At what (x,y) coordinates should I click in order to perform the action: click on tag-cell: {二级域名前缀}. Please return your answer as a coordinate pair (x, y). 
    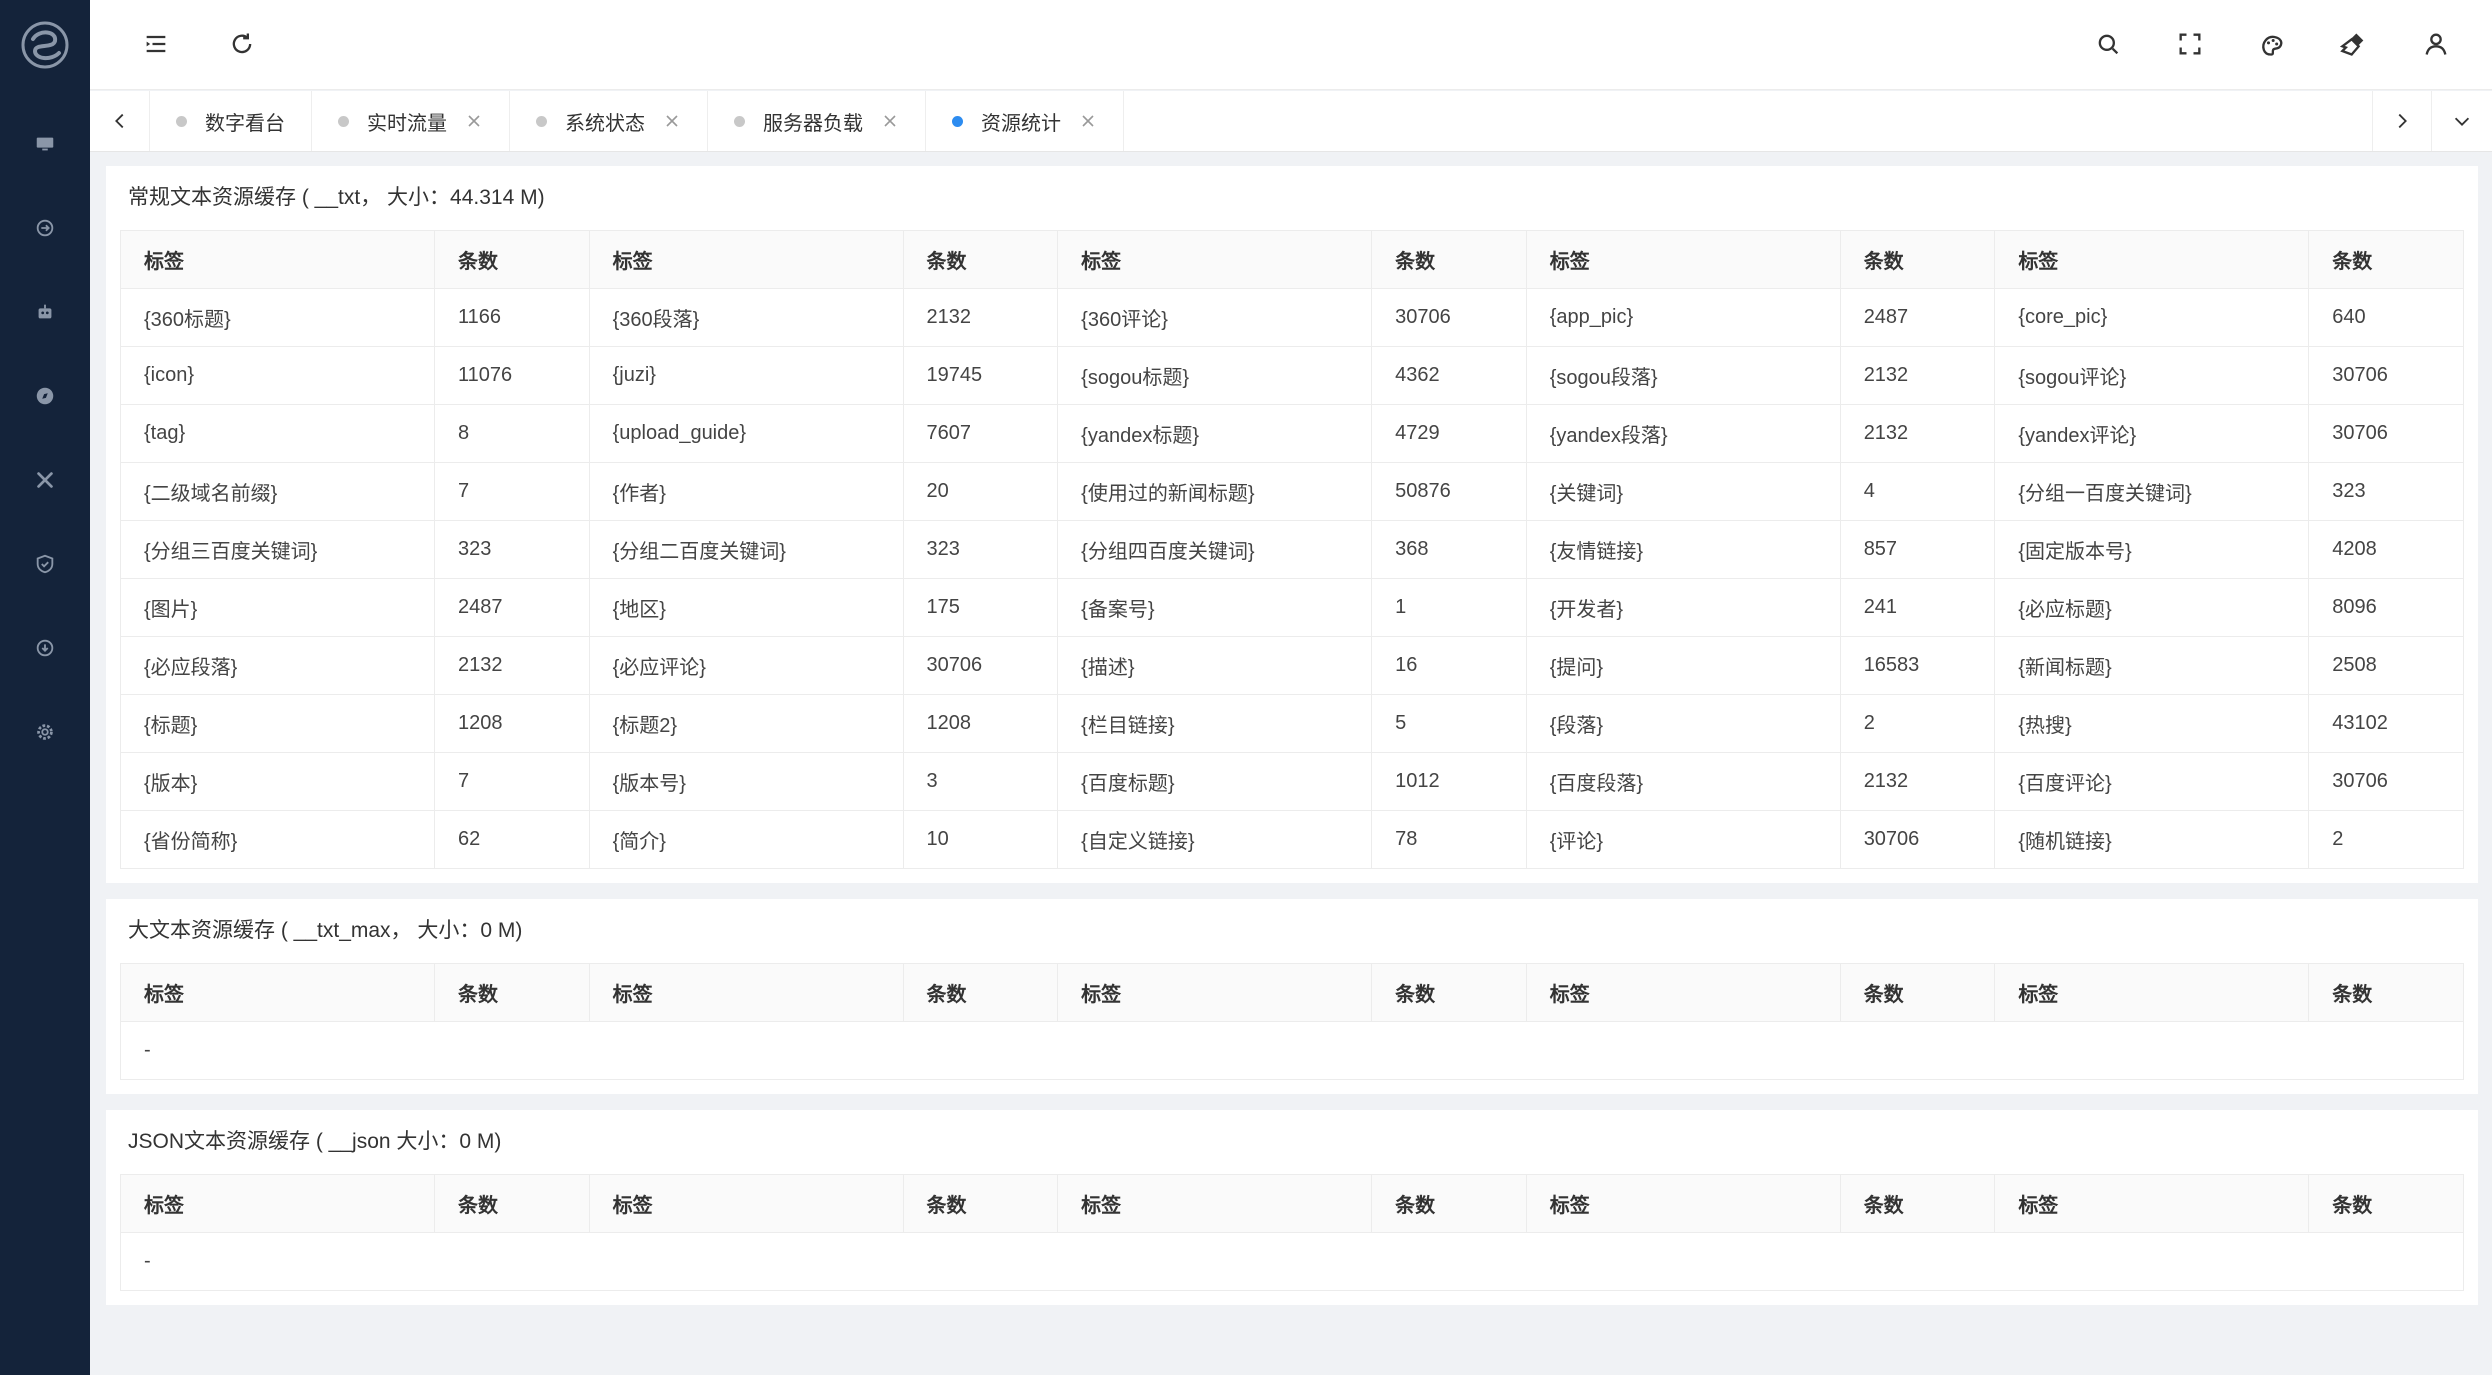
    Looking at the image, I should click on (277, 491).